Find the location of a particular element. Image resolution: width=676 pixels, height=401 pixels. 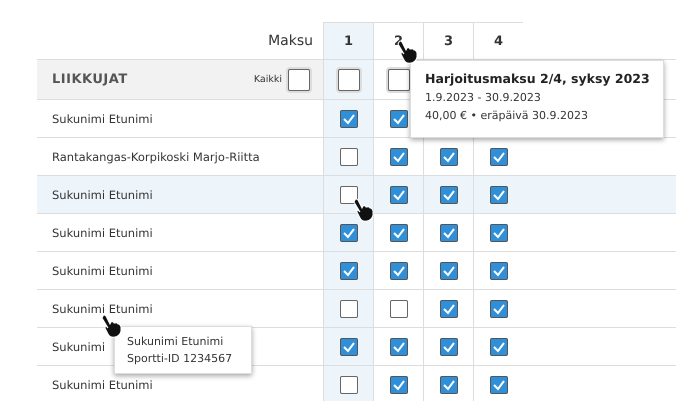

hand-cursor-icon is located at coordinates (363, 210).